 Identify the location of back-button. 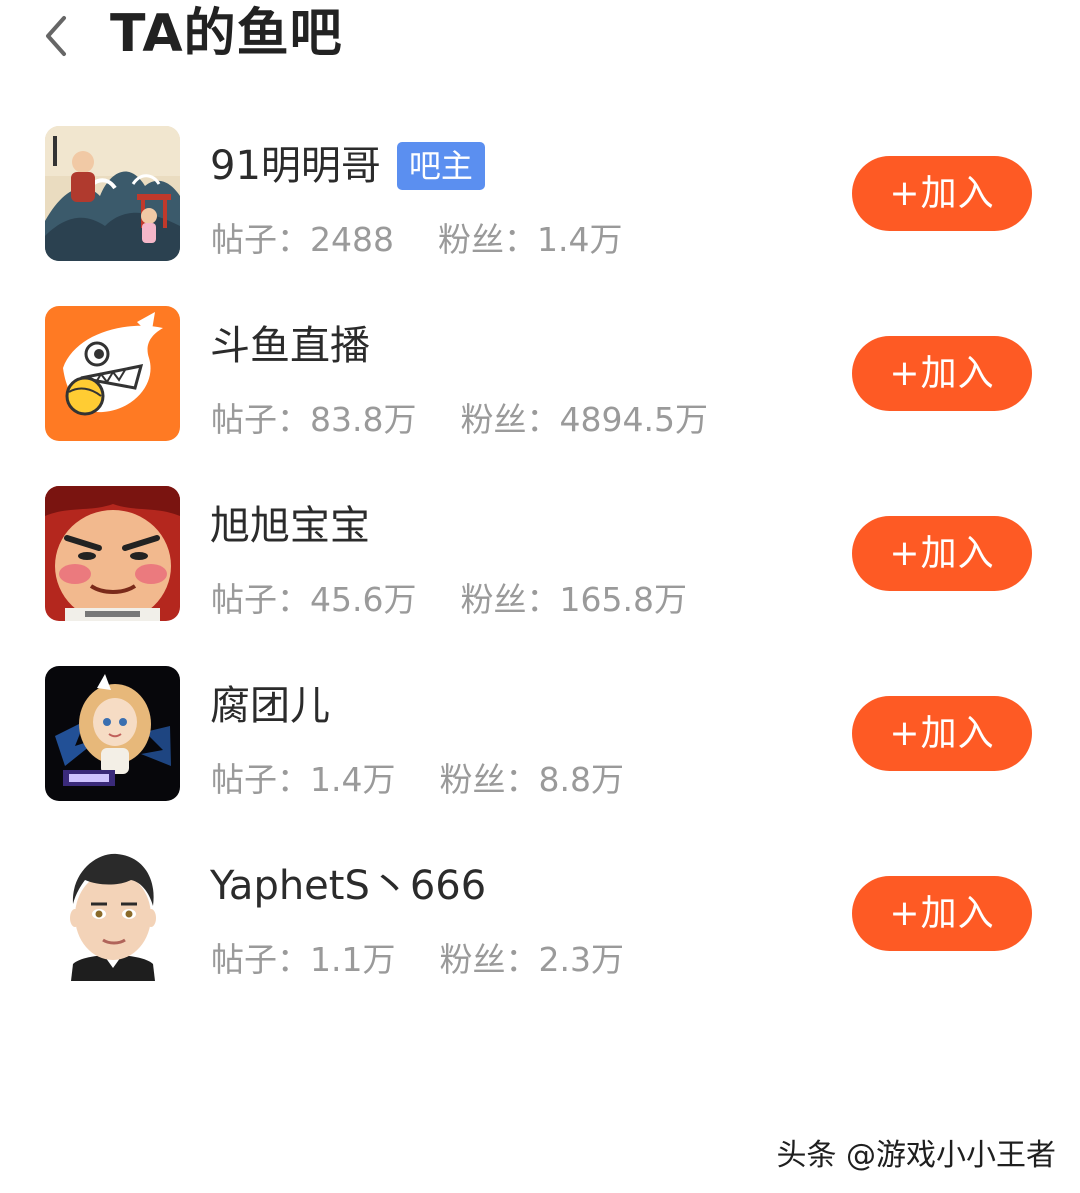
(58, 34).